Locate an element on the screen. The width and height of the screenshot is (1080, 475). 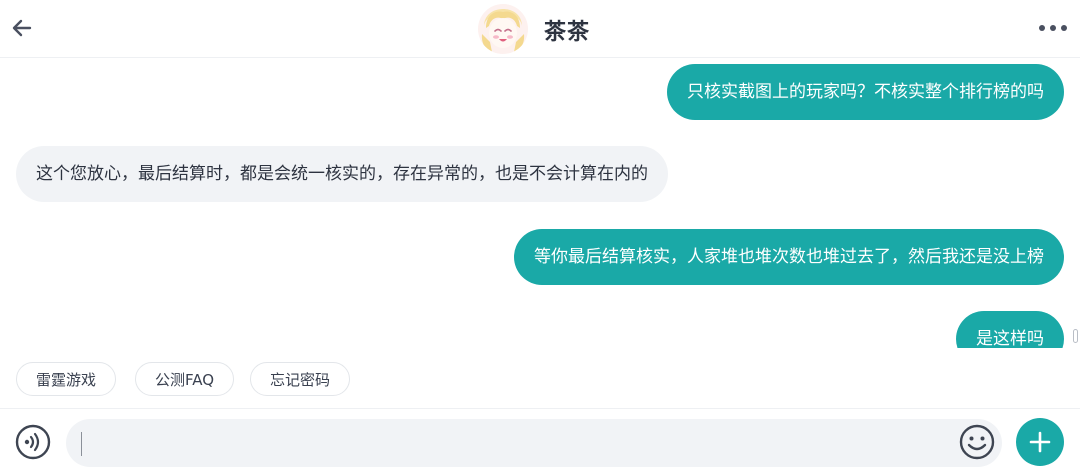
emoji-button is located at coordinates (977, 442).